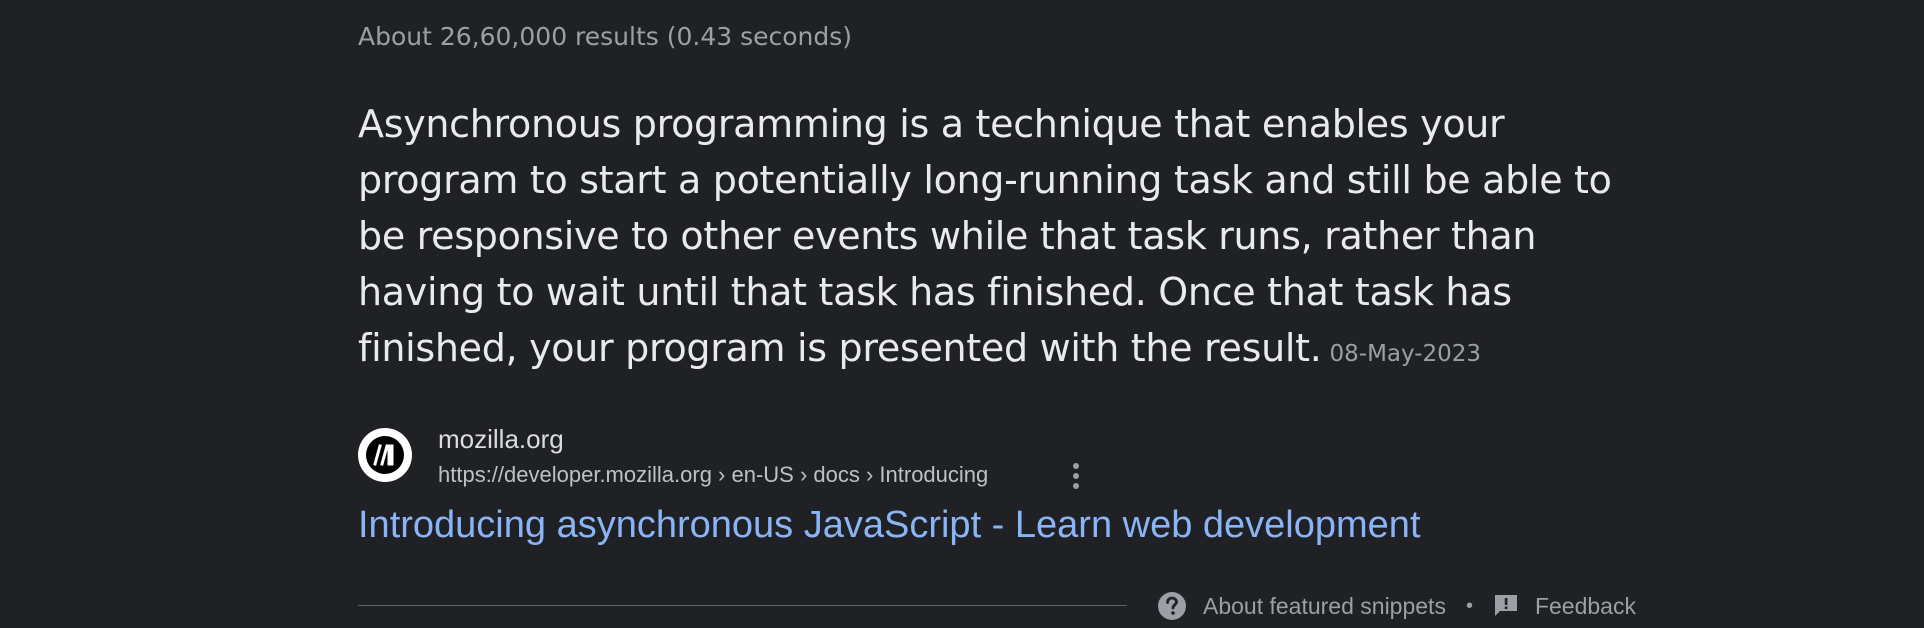 This screenshot has height=628, width=1924. I want to click on about-featured-snippets-label: About featured snippets, so click(1324, 605).